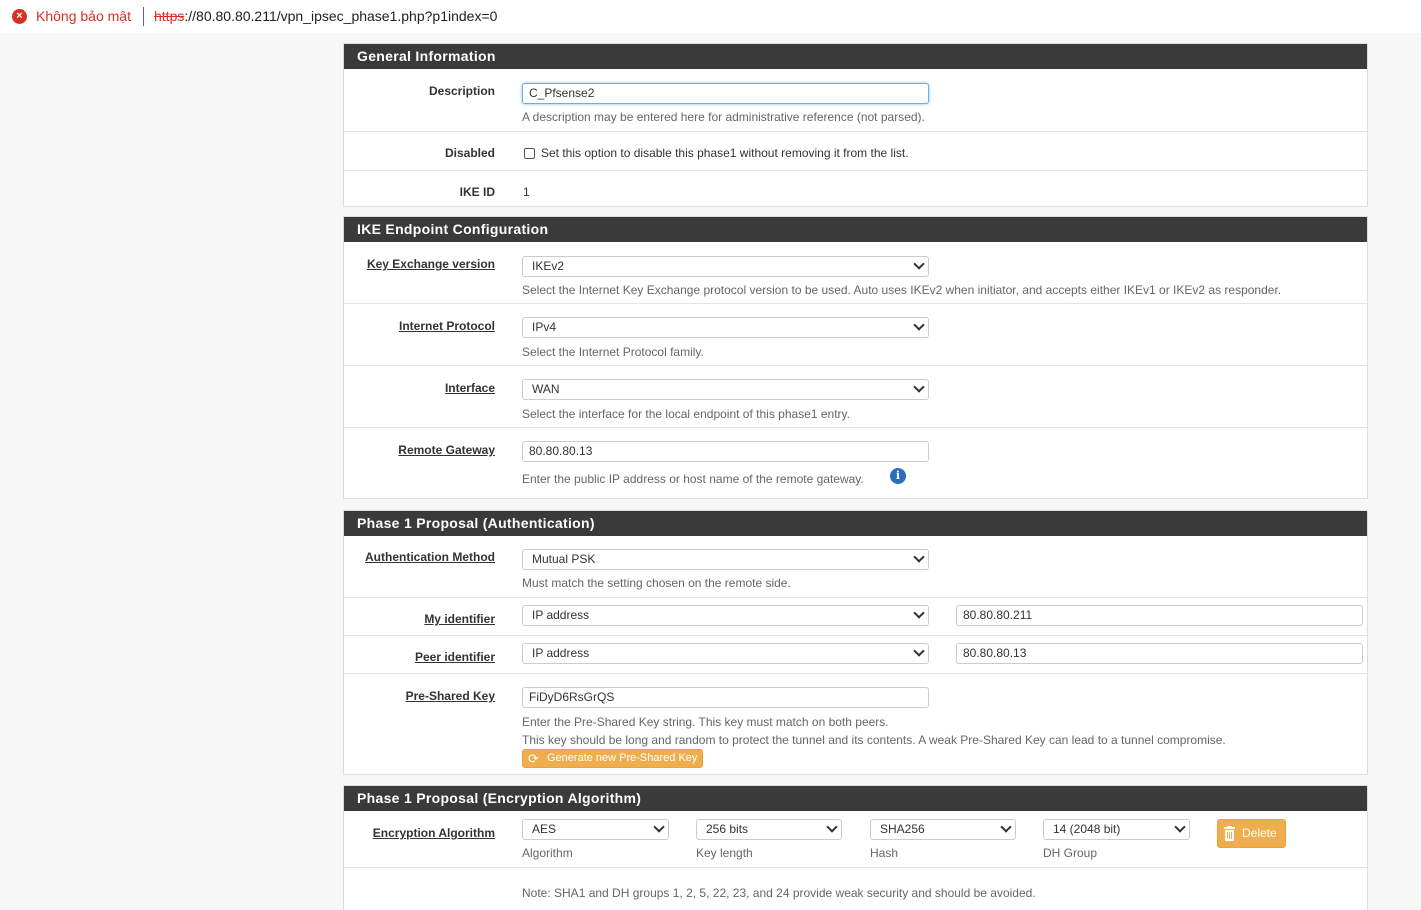 This screenshot has height=910, width=1421. I want to click on description-input: C_Pfsense2, so click(725, 93).